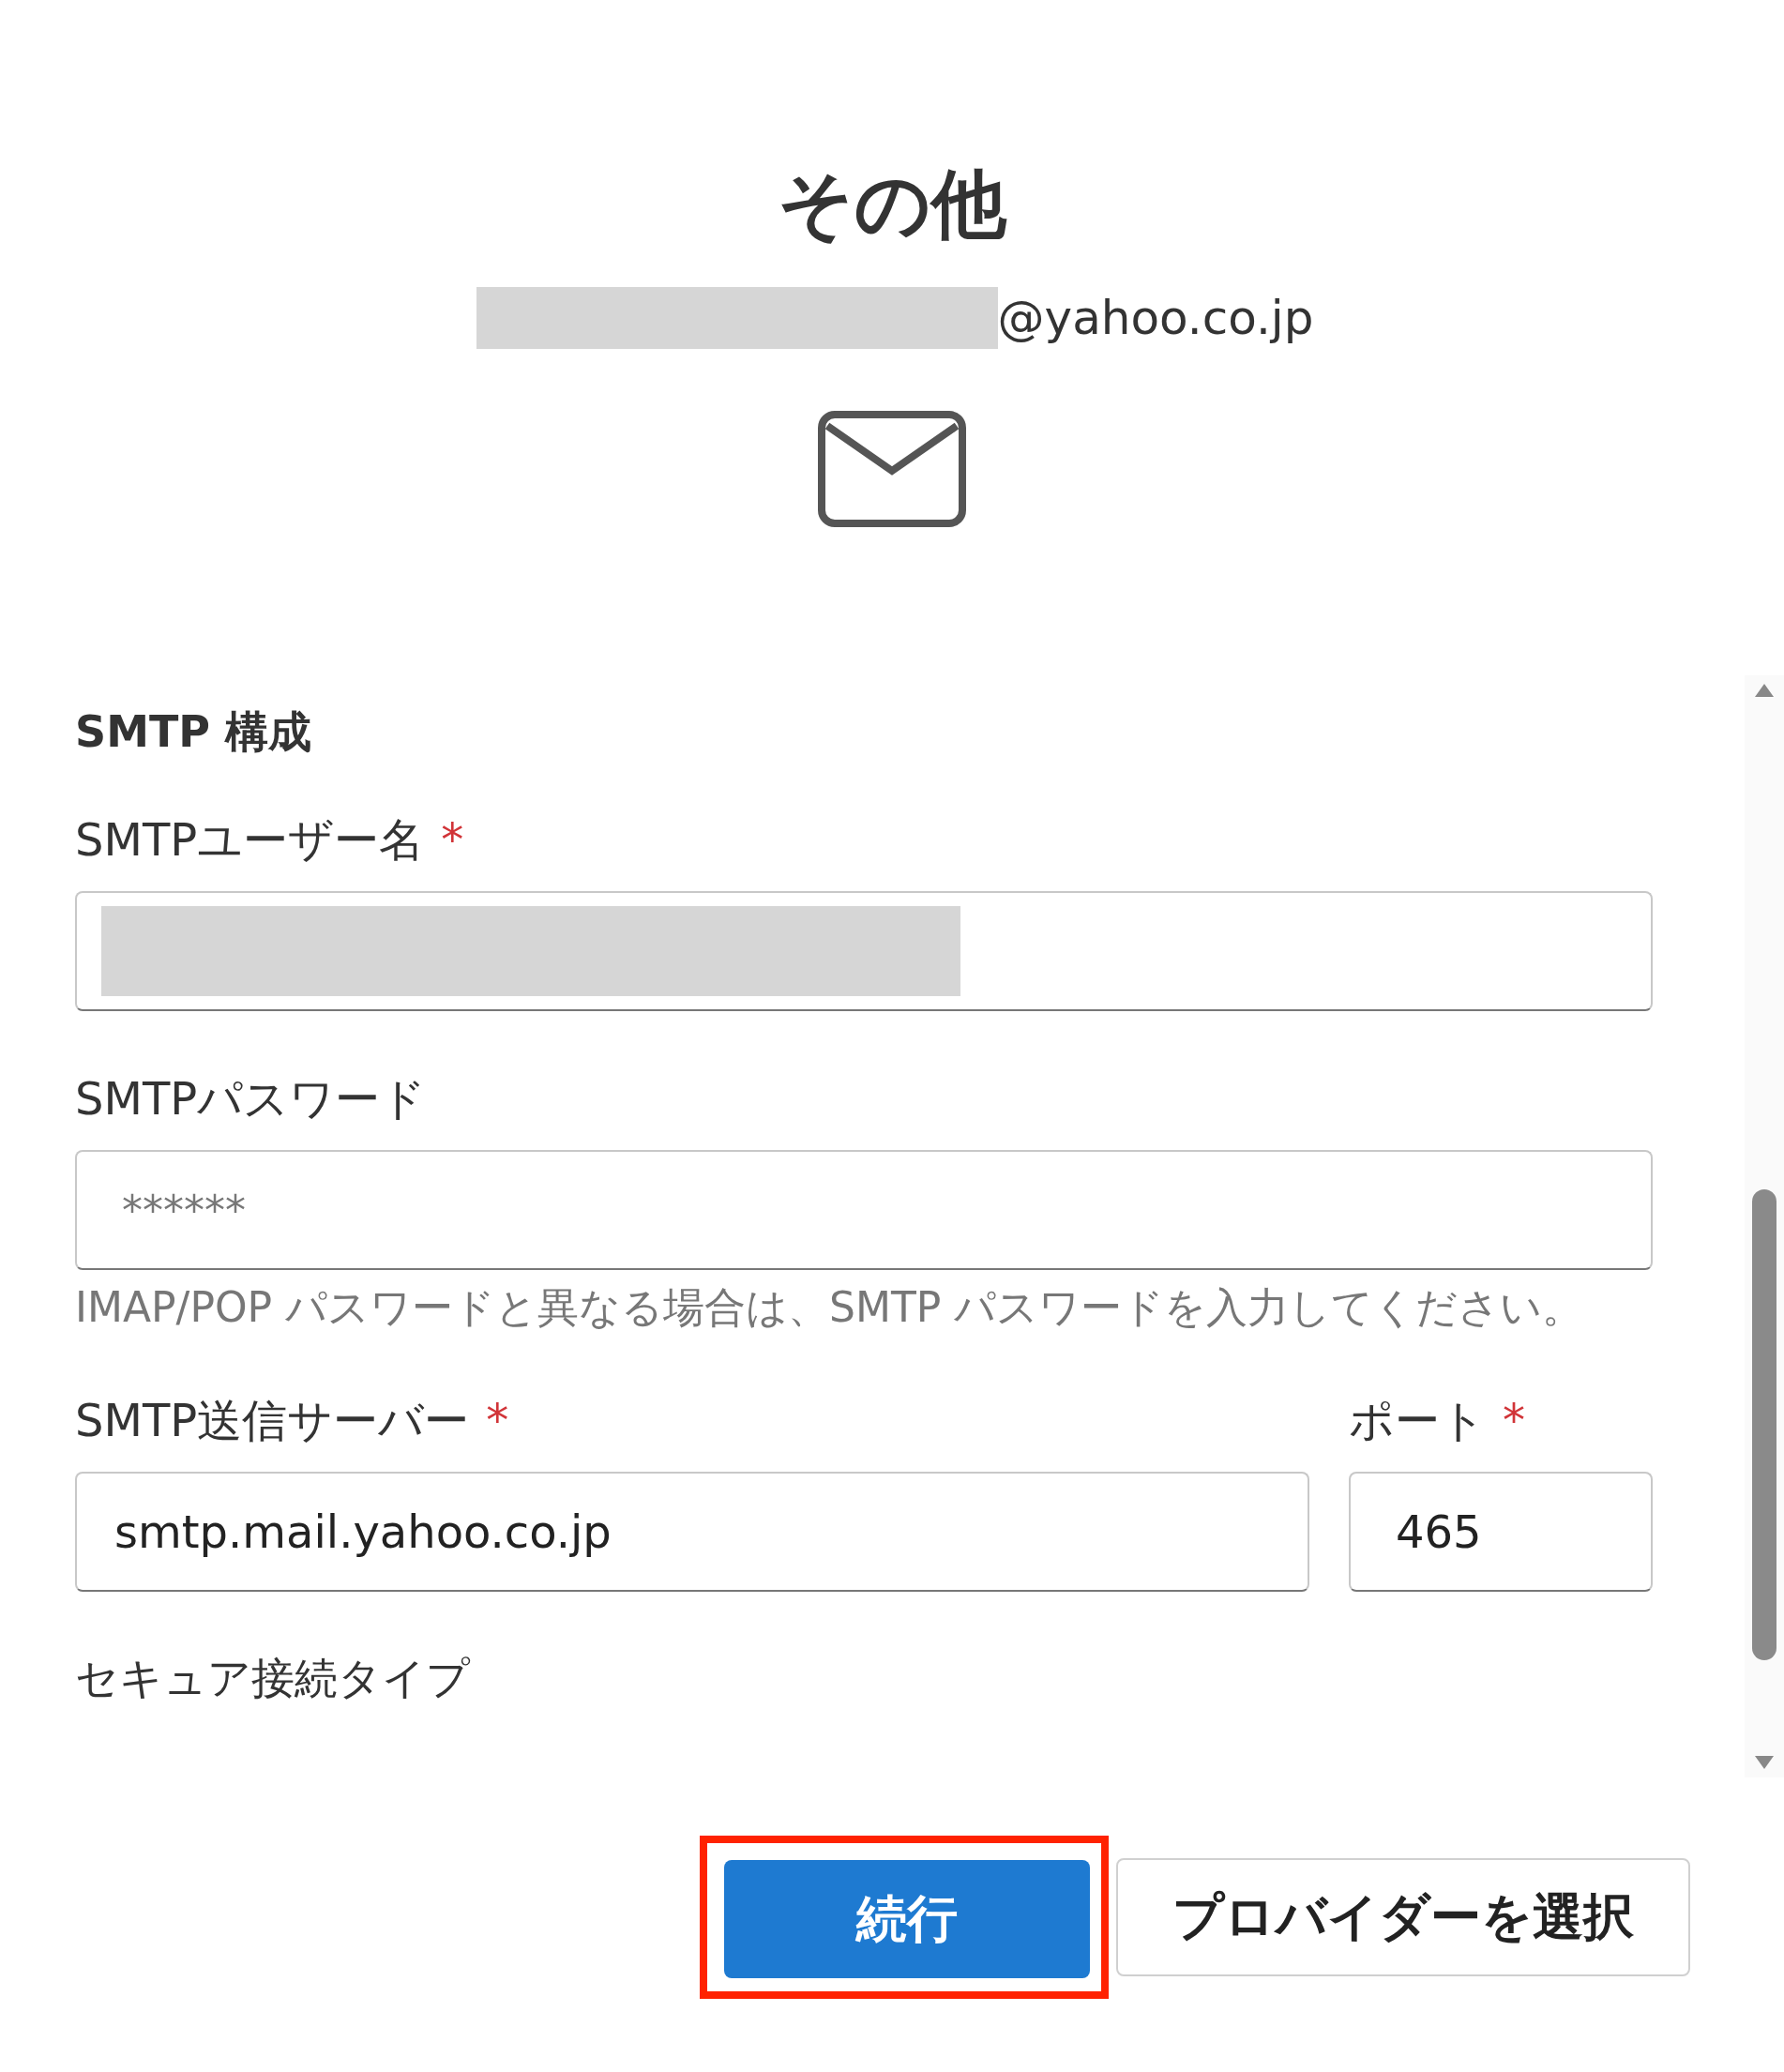  What do you see at coordinates (907, 1919) in the screenshot?
I see `continue-button: 続行` at bounding box center [907, 1919].